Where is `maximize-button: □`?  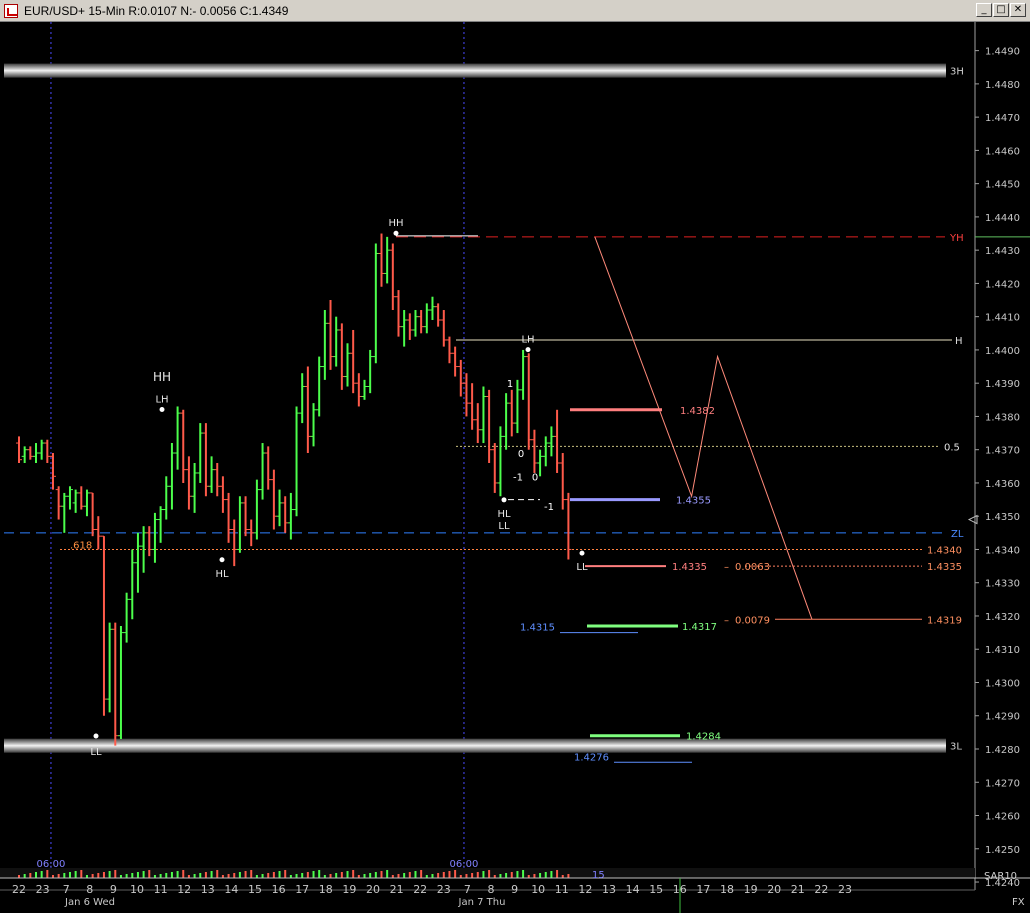
maximize-button: □ is located at coordinates (1001, 10).